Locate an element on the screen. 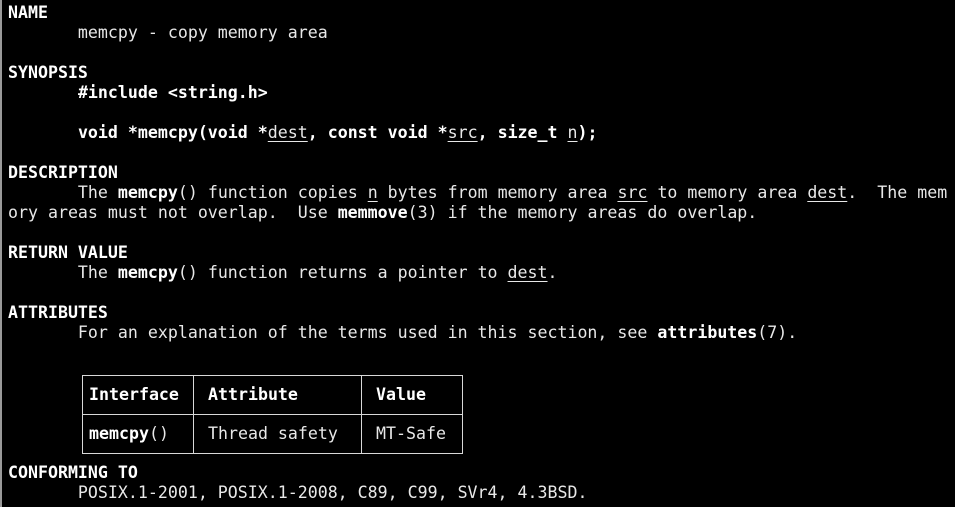 This screenshot has height=507, width=955. text: bytes from memory area is located at coordinates (497, 192).